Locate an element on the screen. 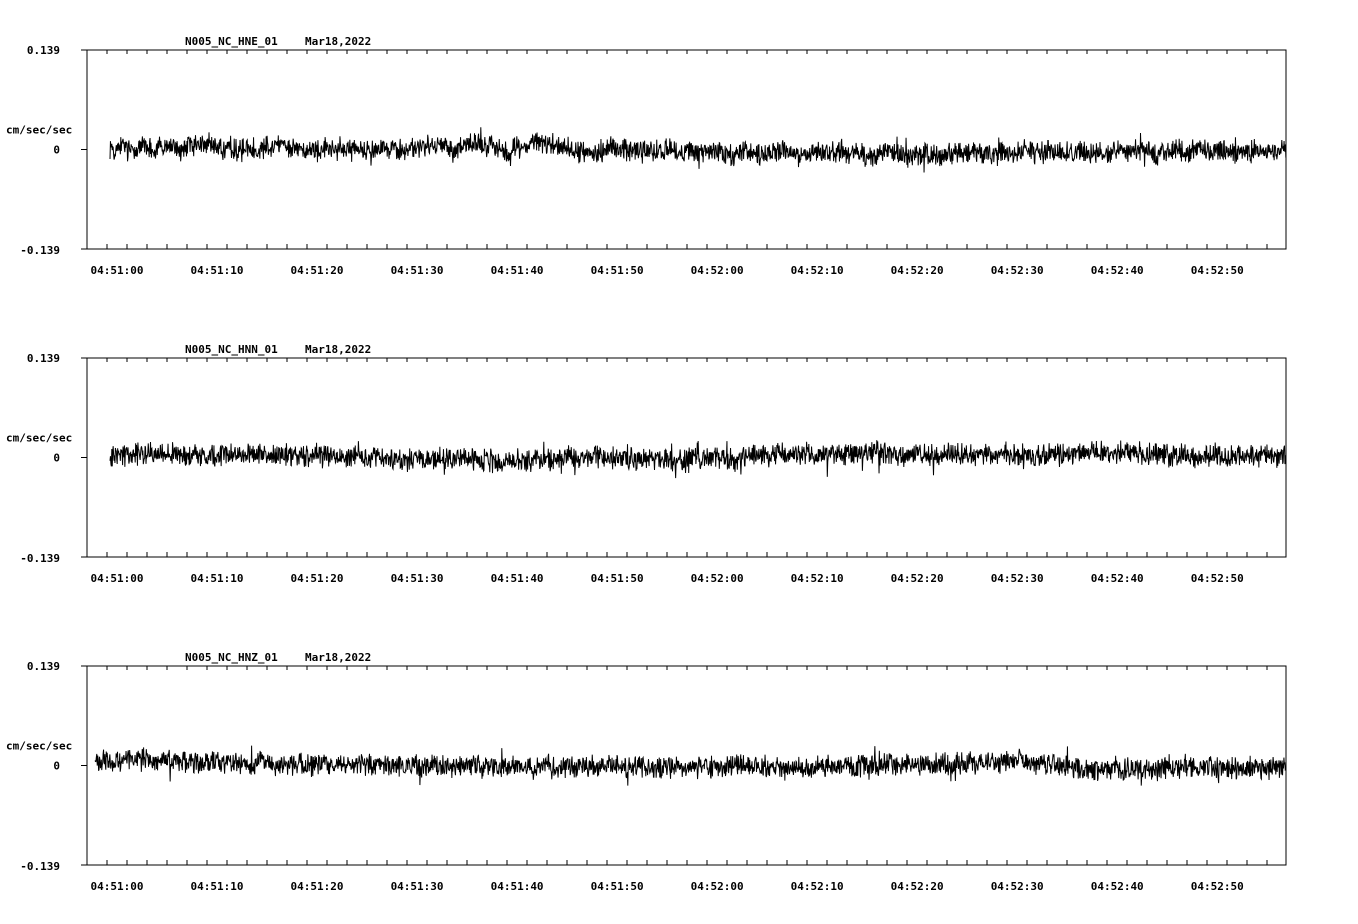 Image resolution: width=1358 pixels, height=924 pixels. trace-title: N005_NC_HNZ_01 is located at coordinates (231, 657).